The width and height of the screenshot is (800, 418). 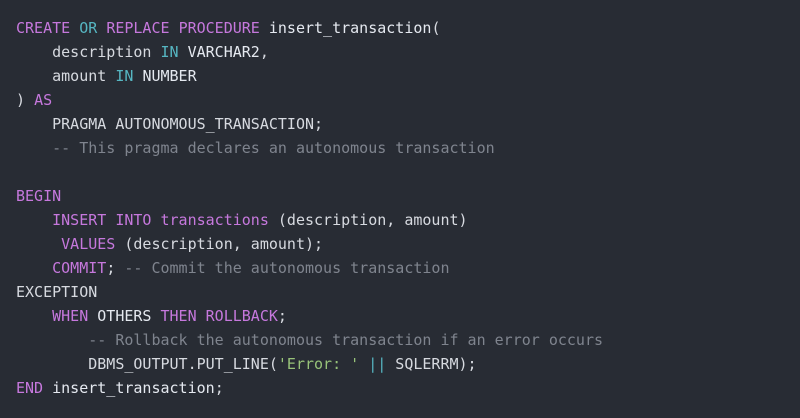 What do you see at coordinates (400, 196) in the screenshot?
I see `code-line: BEGIN` at bounding box center [400, 196].